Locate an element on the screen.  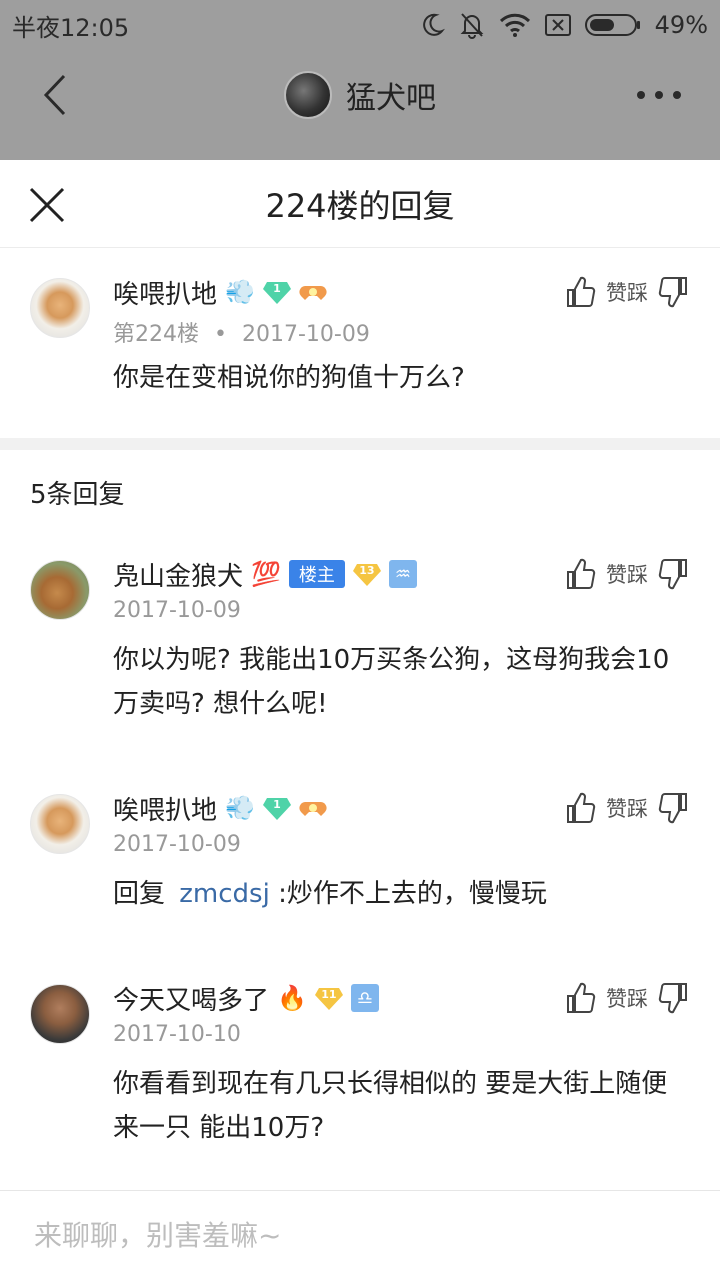
level-badge: 11 is located at coordinates (328, 998).